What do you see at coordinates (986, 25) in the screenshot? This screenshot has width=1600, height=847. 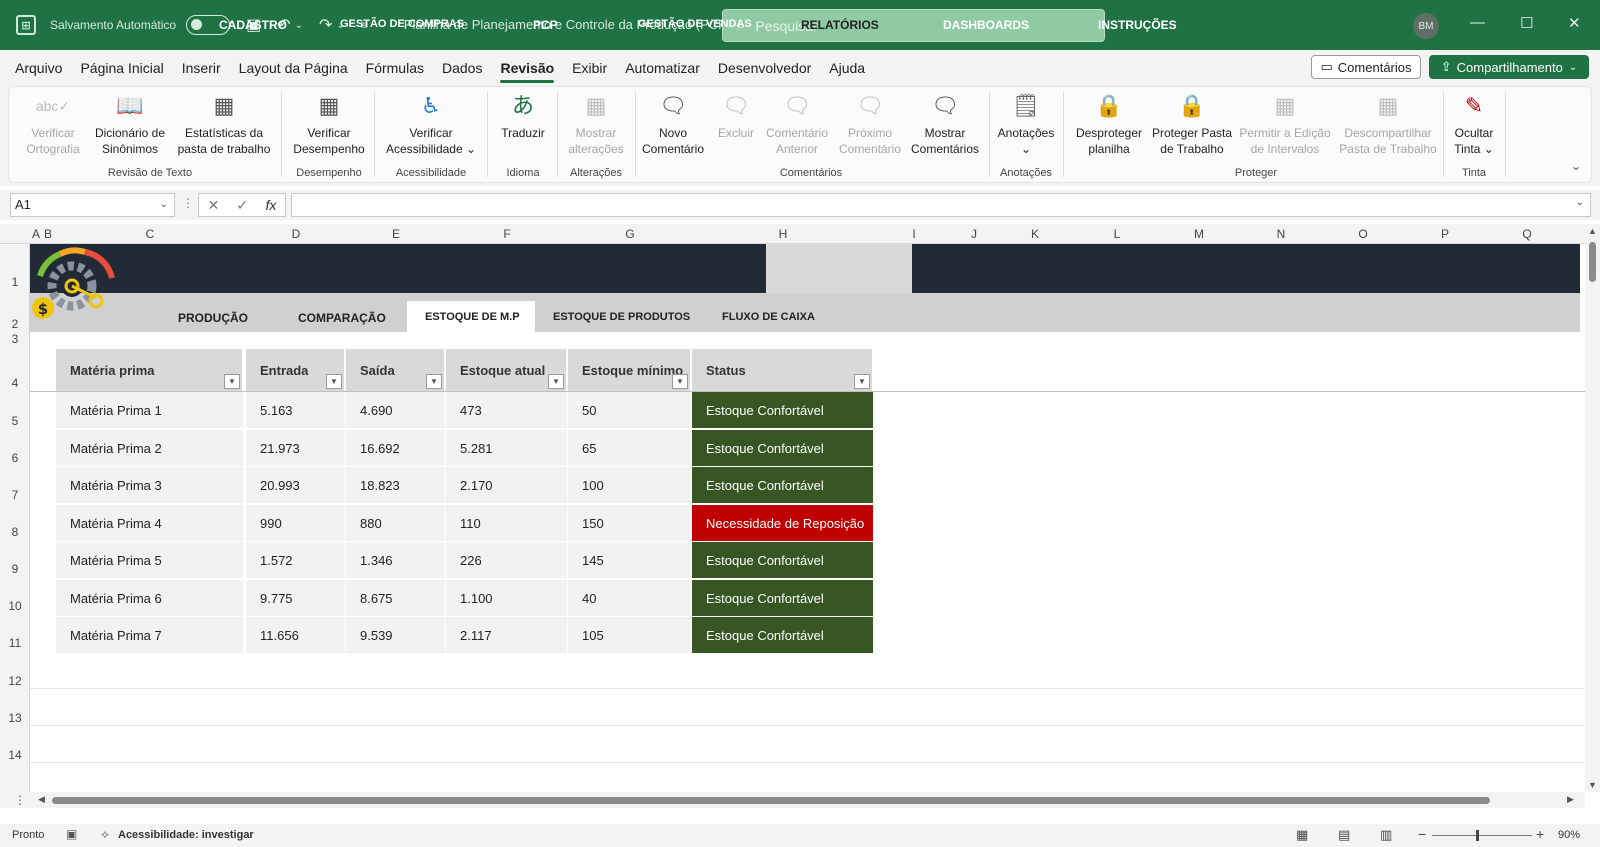 I see `nav-dashboards: DASHBOARDS` at bounding box center [986, 25].